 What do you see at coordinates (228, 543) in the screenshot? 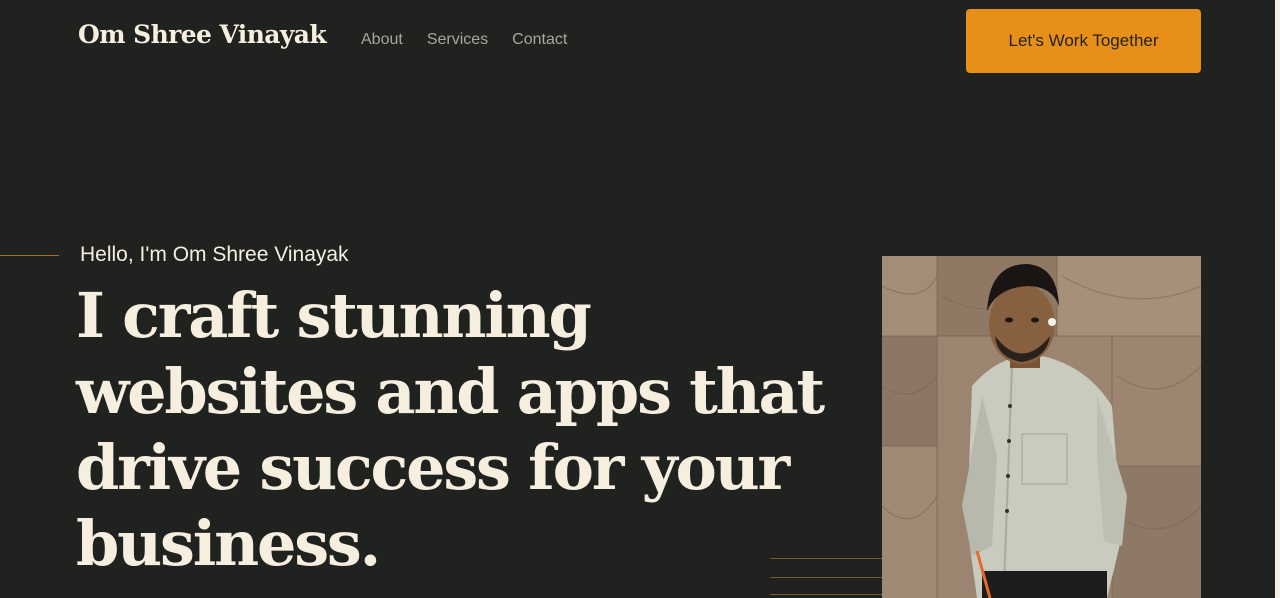
I see `headline-line: business.` at bounding box center [228, 543].